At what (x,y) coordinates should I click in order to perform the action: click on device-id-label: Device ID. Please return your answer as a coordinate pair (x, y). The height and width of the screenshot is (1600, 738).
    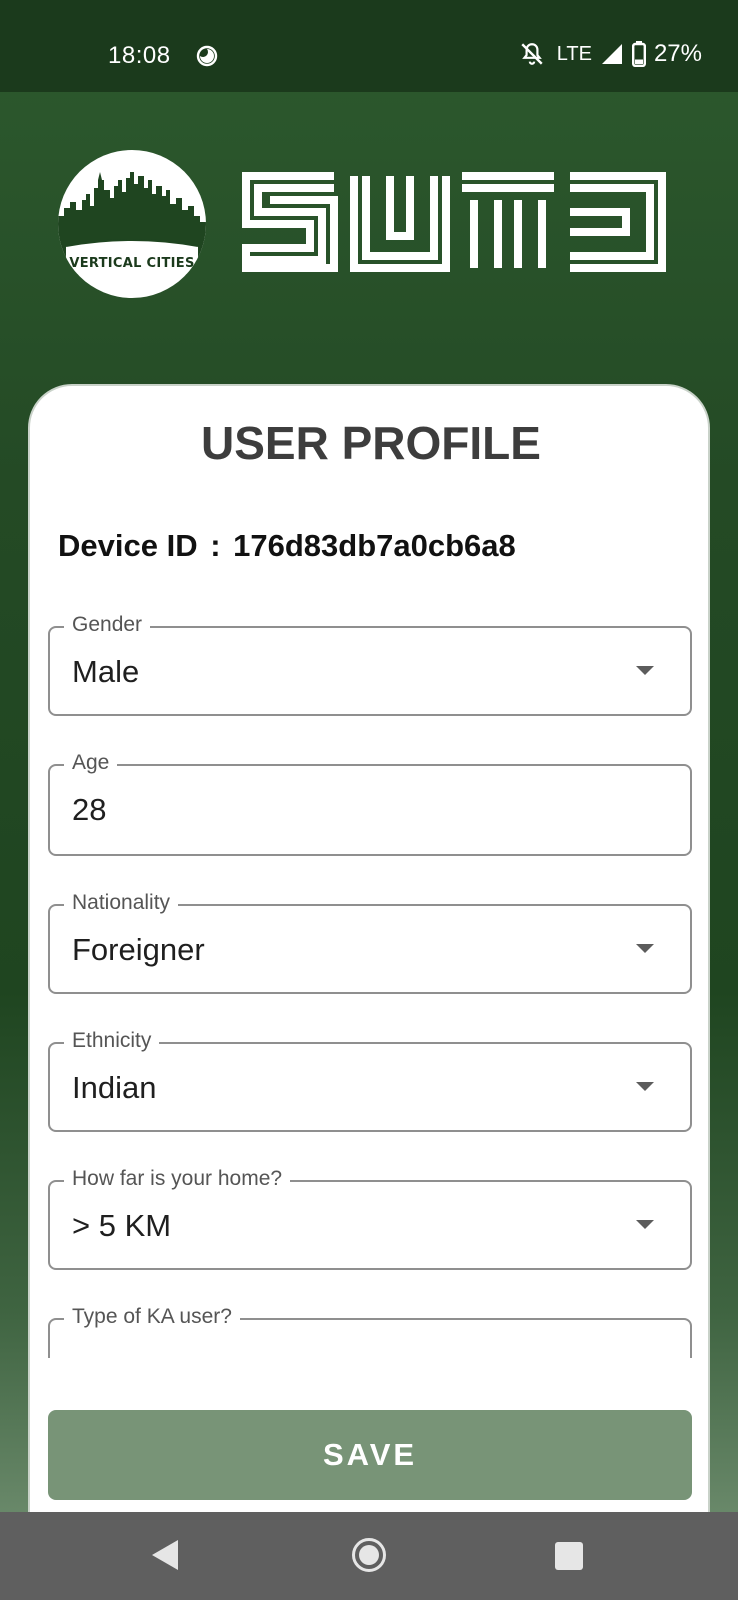
    Looking at the image, I should click on (128, 545).